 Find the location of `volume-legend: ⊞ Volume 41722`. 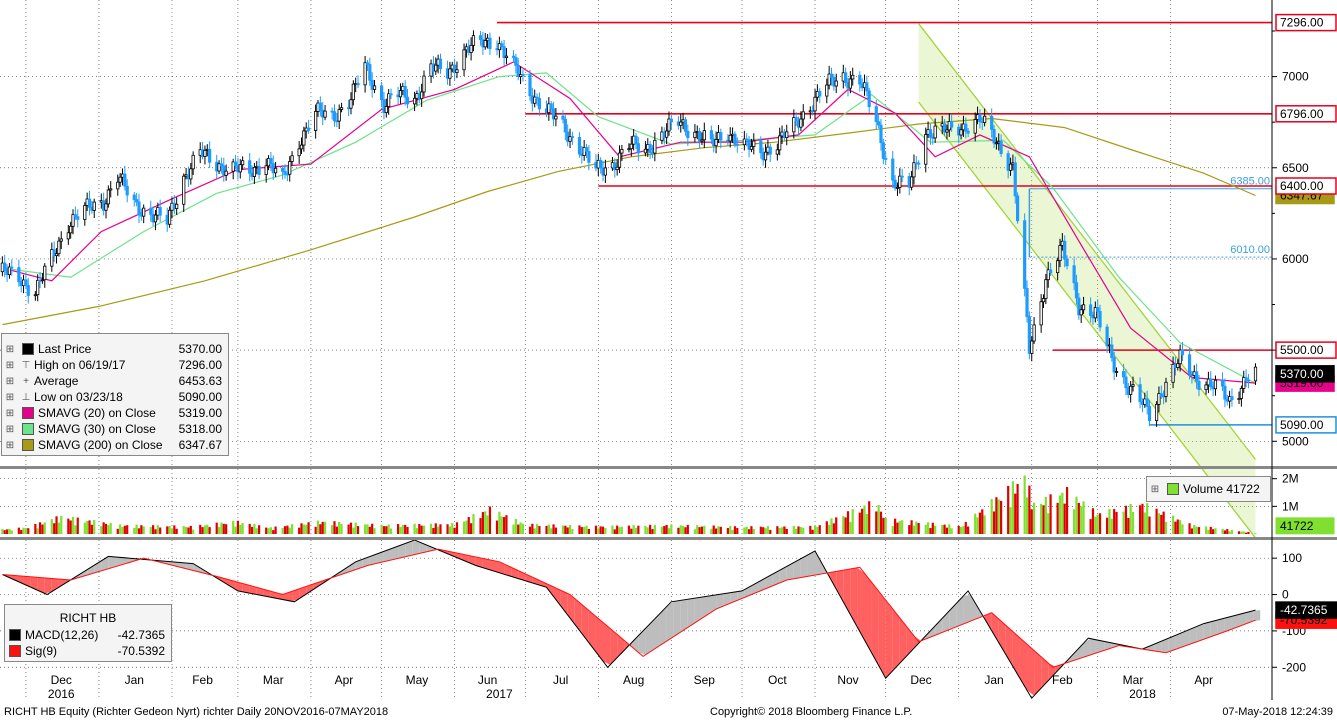

volume-legend: ⊞ Volume 41722 is located at coordinates (1208, 489).